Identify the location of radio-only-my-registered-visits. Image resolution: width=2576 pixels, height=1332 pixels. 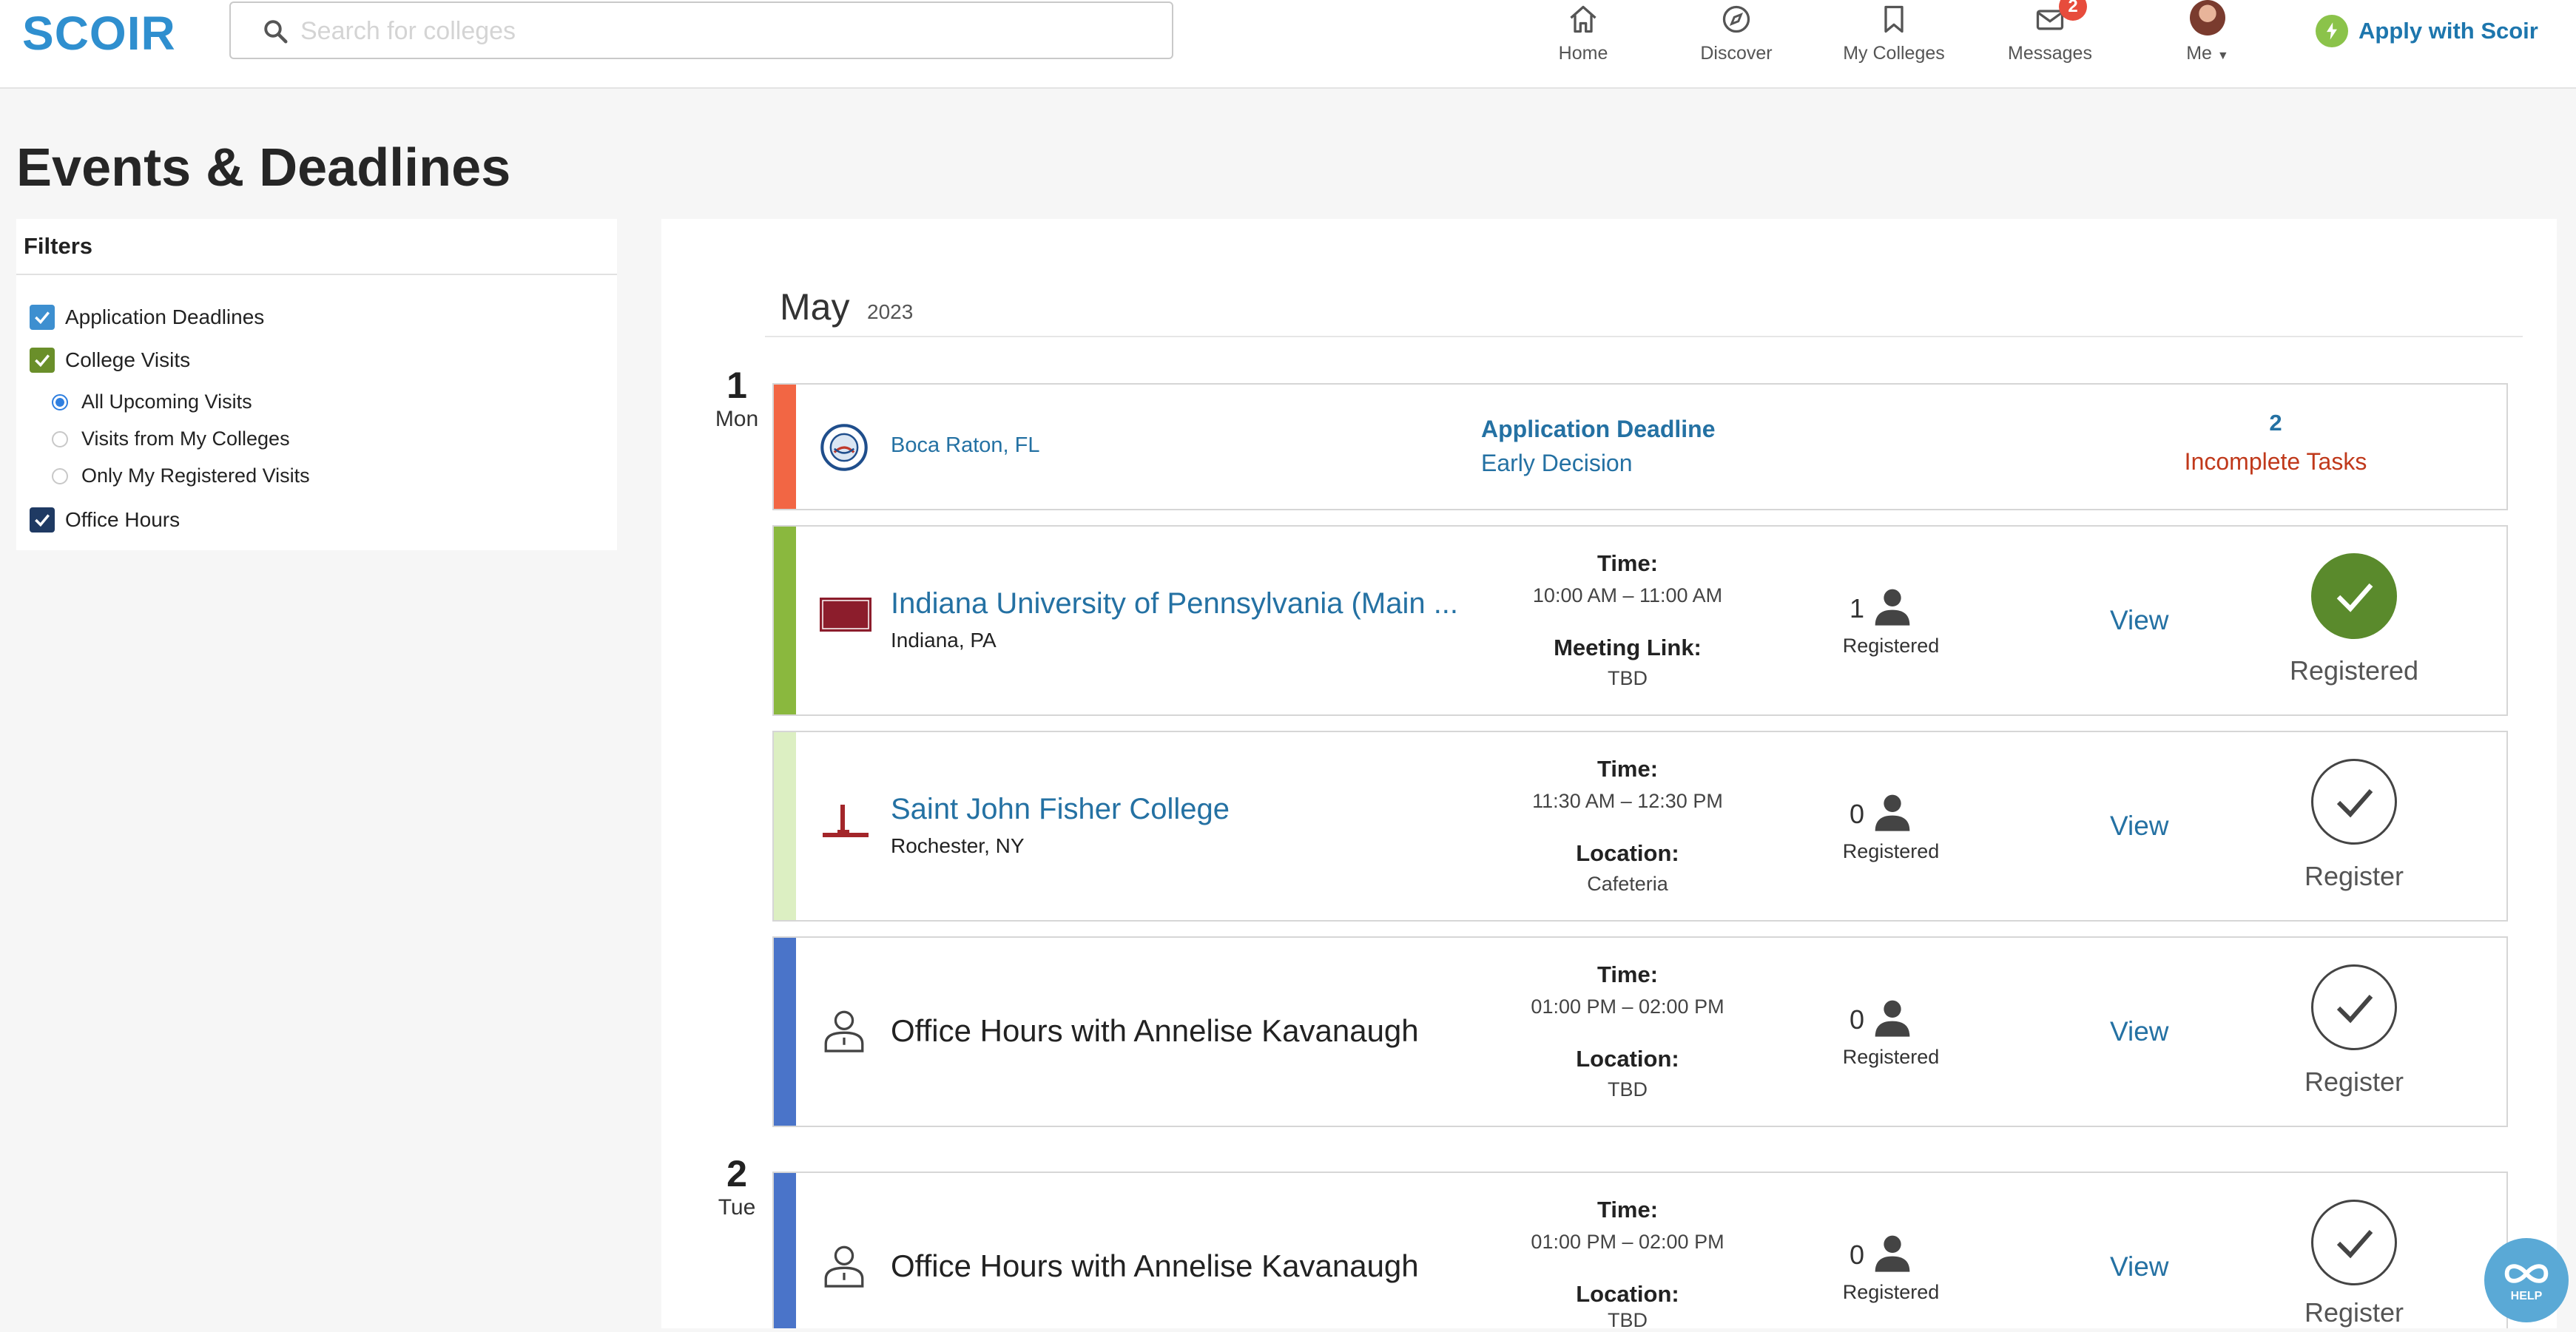
(60, 475).